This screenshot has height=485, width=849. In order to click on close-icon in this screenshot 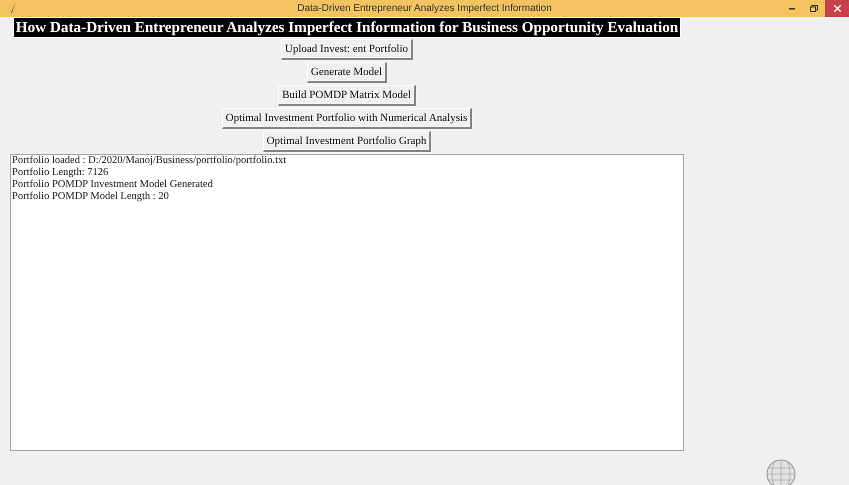, I will do `click(837, 8)`.